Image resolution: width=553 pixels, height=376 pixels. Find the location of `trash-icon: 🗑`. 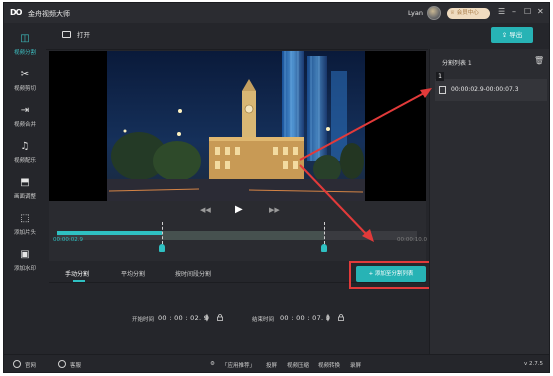

trash-icon: 🗑 is located at coordinates (539, 60).